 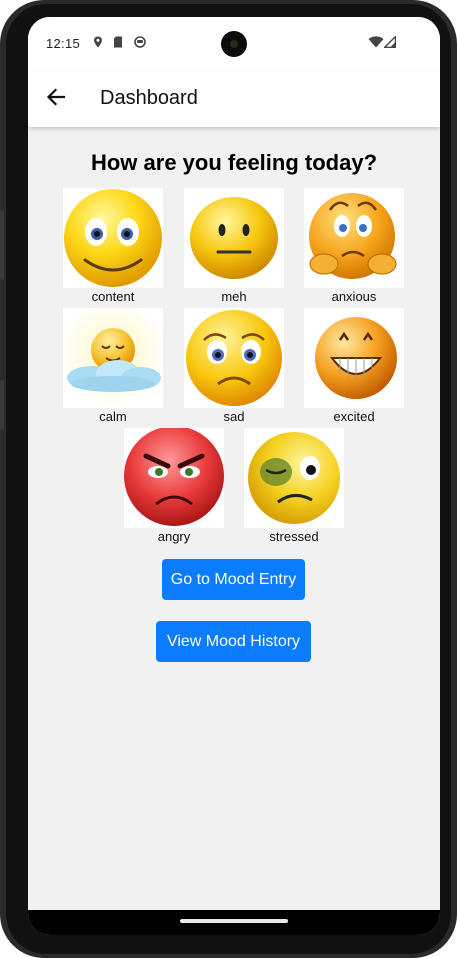 I want to click on power-button, so click(x=2, y=405).